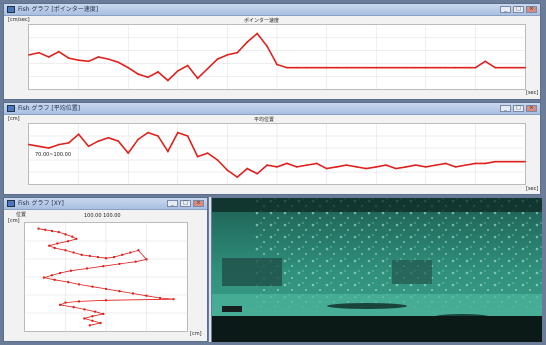 This screenshot has width=546, height=345. I want to click on depth-window-title: Fish グラフ [平均位置], so click(49, 108).